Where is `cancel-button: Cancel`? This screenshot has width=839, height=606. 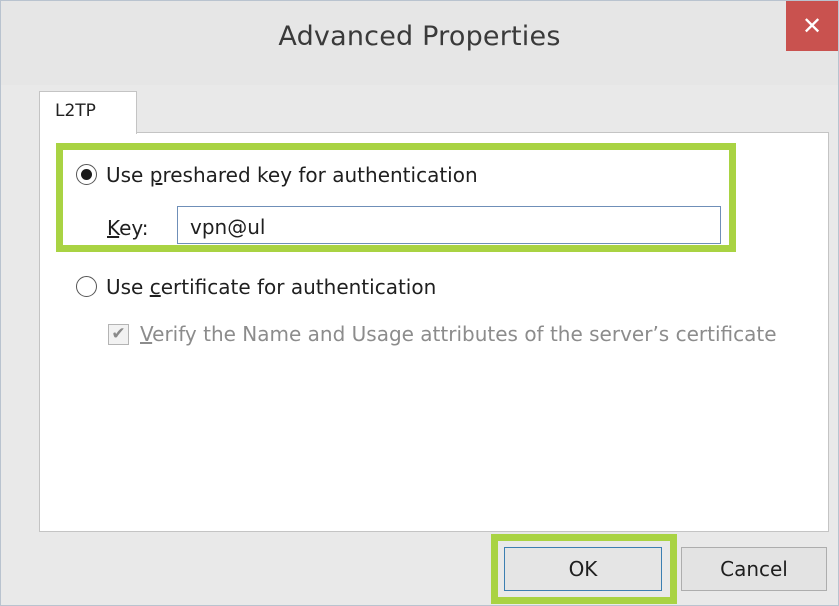
cancel-button: Cancel is located at coordinates (754, 569).